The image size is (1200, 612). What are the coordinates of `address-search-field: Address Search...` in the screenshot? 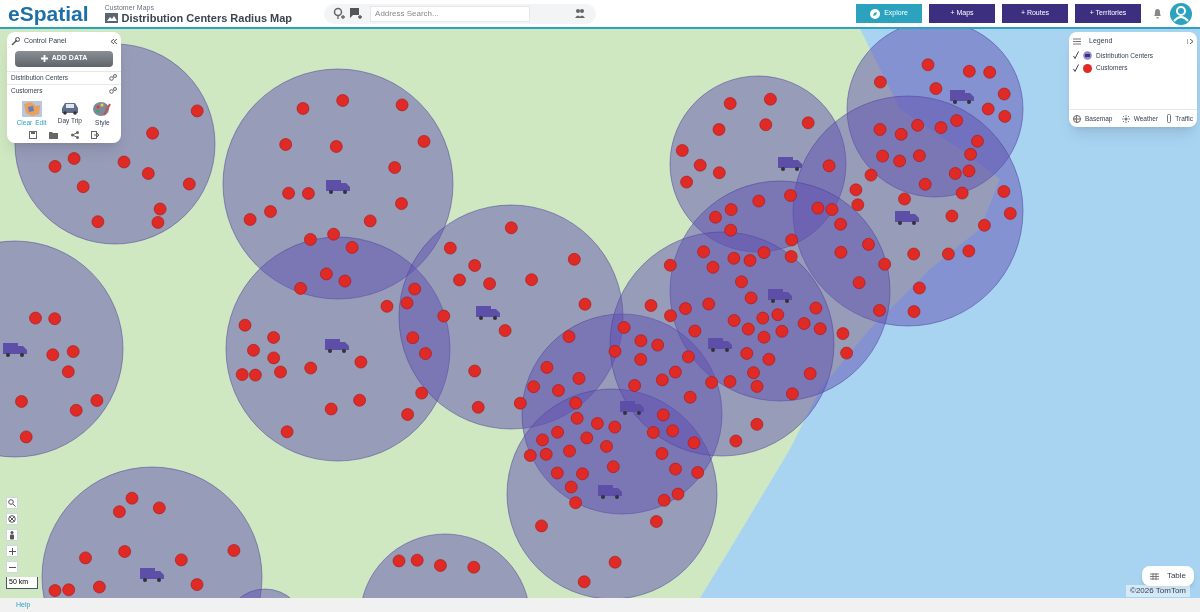 It's located at (450, 13).